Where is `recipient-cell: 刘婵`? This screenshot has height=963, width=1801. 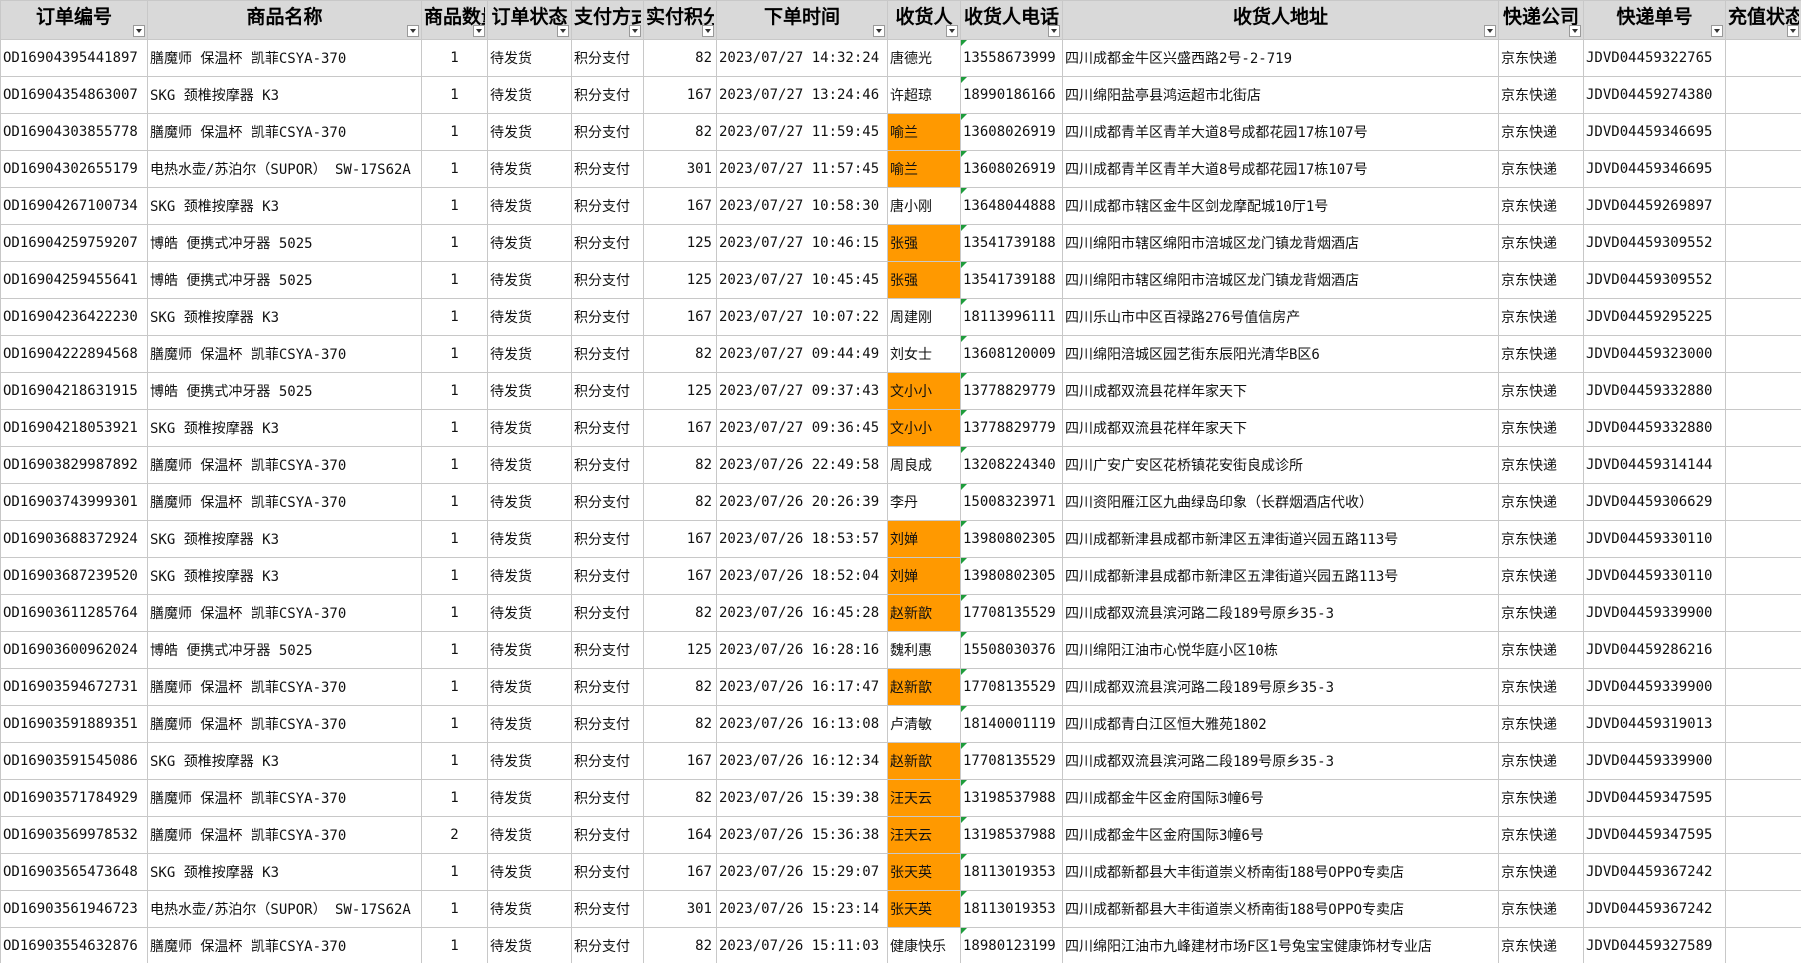 recipient-cell: 刘婵 is located at coordinates (924, 539).